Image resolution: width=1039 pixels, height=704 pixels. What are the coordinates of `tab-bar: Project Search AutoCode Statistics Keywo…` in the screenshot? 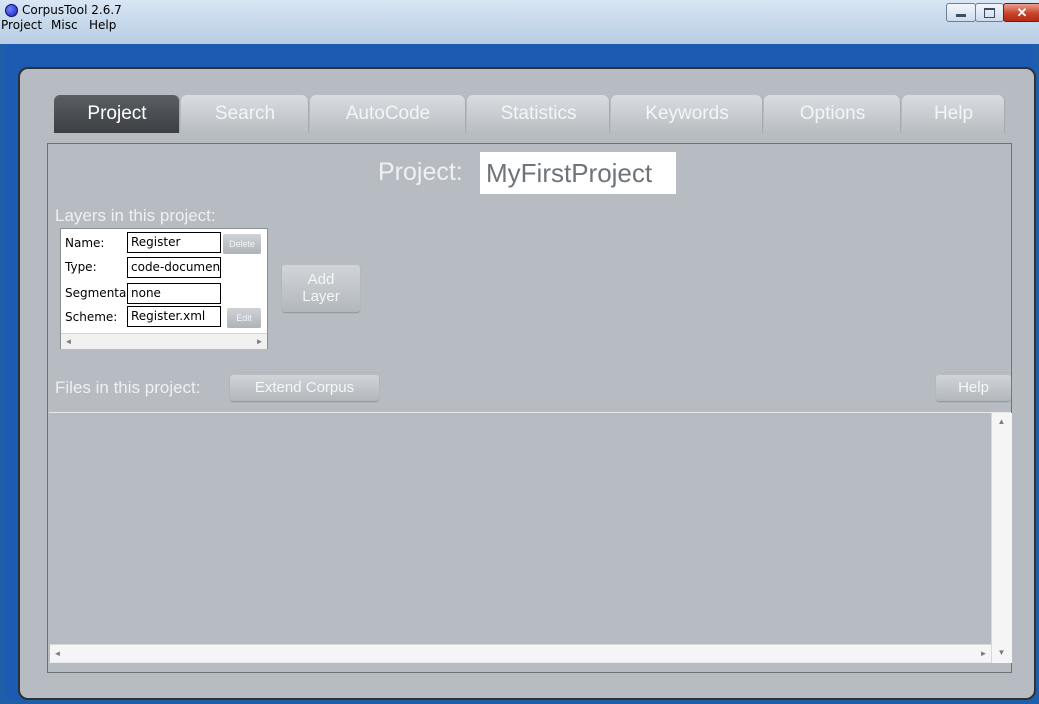 It's located at (529, 114).